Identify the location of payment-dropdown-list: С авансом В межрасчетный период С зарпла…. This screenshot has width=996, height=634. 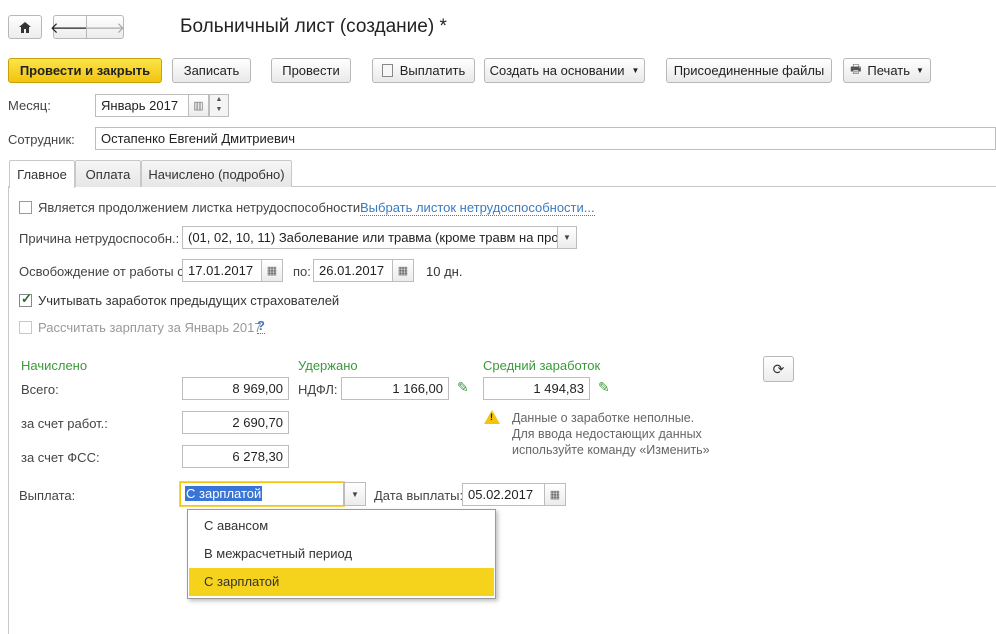
(341, 554).